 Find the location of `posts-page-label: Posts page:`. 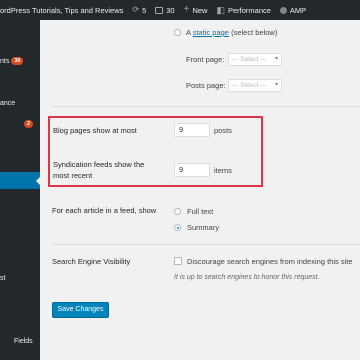

posts-page-label: Posts page: is located at coordinates (206, 85).